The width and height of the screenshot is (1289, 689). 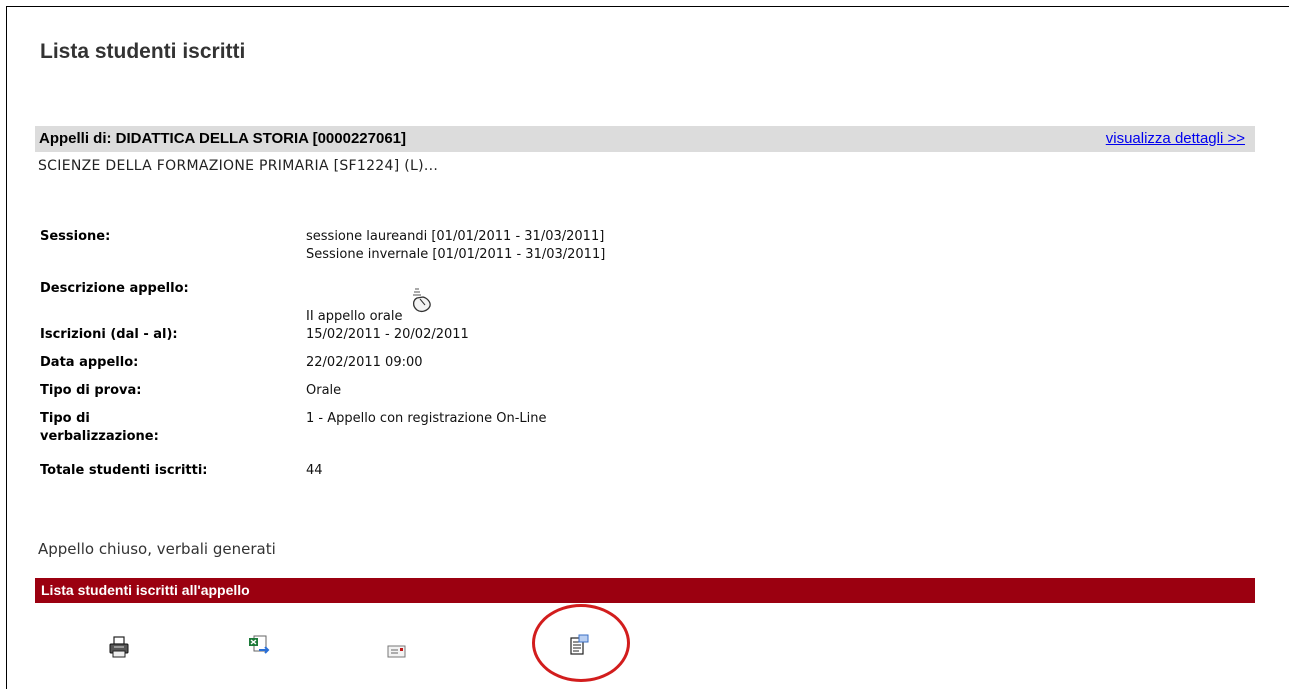 What do you see at coordinates (91, 390) in the screenshot?
I see `info-label: Tipo di prova:` at bounding box center [91, 390].